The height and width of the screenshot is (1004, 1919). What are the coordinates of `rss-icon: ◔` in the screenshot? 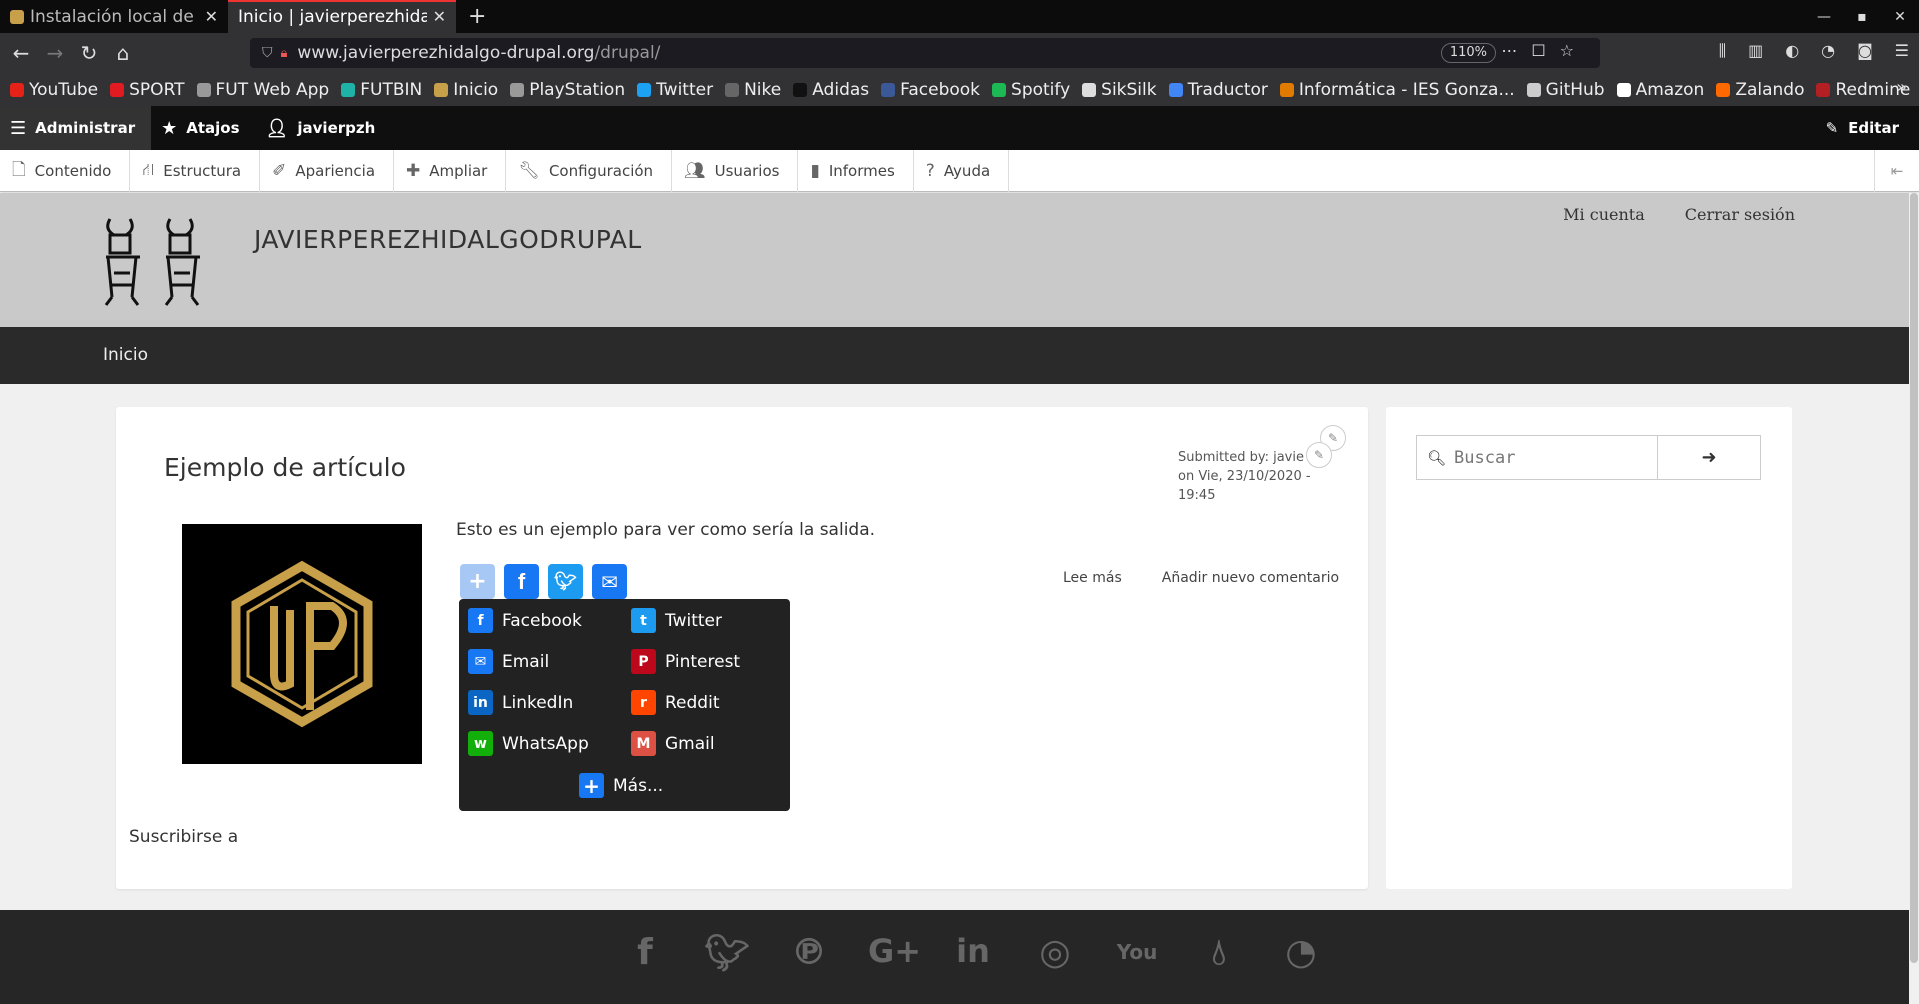 It's located at (1301, 953).